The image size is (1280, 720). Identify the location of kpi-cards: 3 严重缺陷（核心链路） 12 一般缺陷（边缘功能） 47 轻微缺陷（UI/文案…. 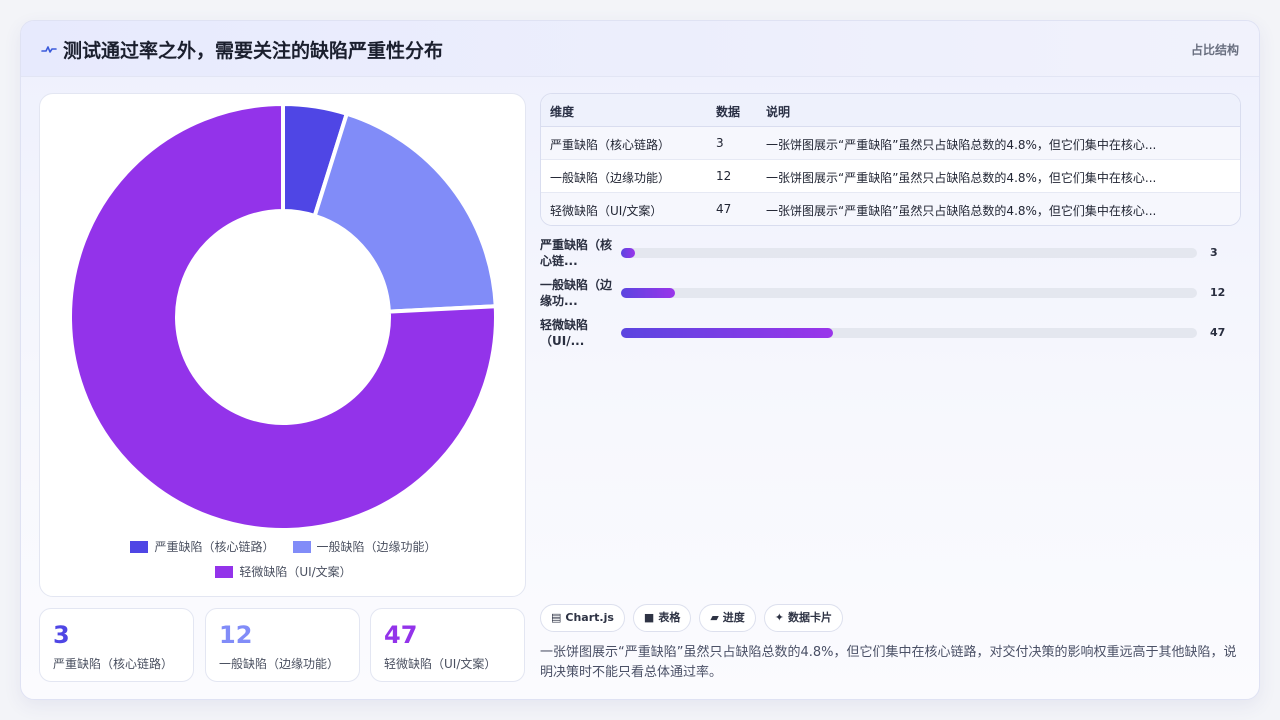
(282, 645).